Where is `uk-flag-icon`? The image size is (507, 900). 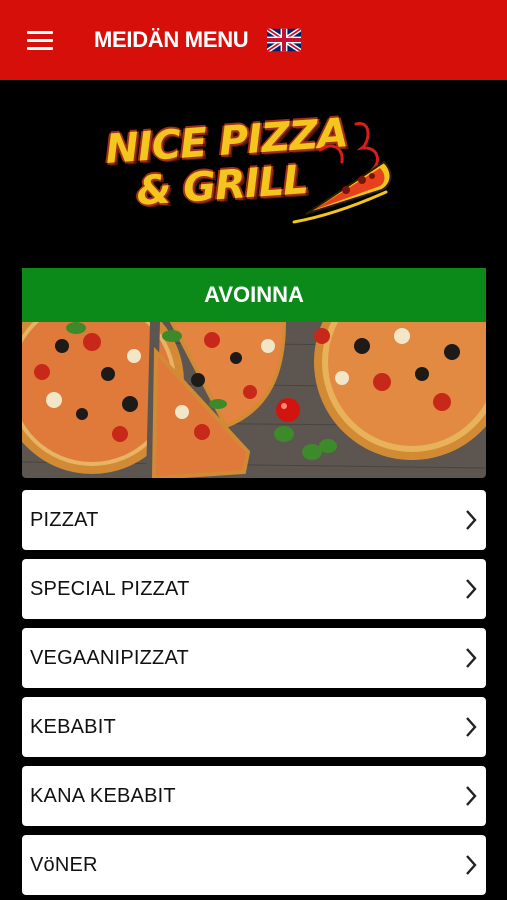 uk-flag-icon is located at coordinates (284, 40).